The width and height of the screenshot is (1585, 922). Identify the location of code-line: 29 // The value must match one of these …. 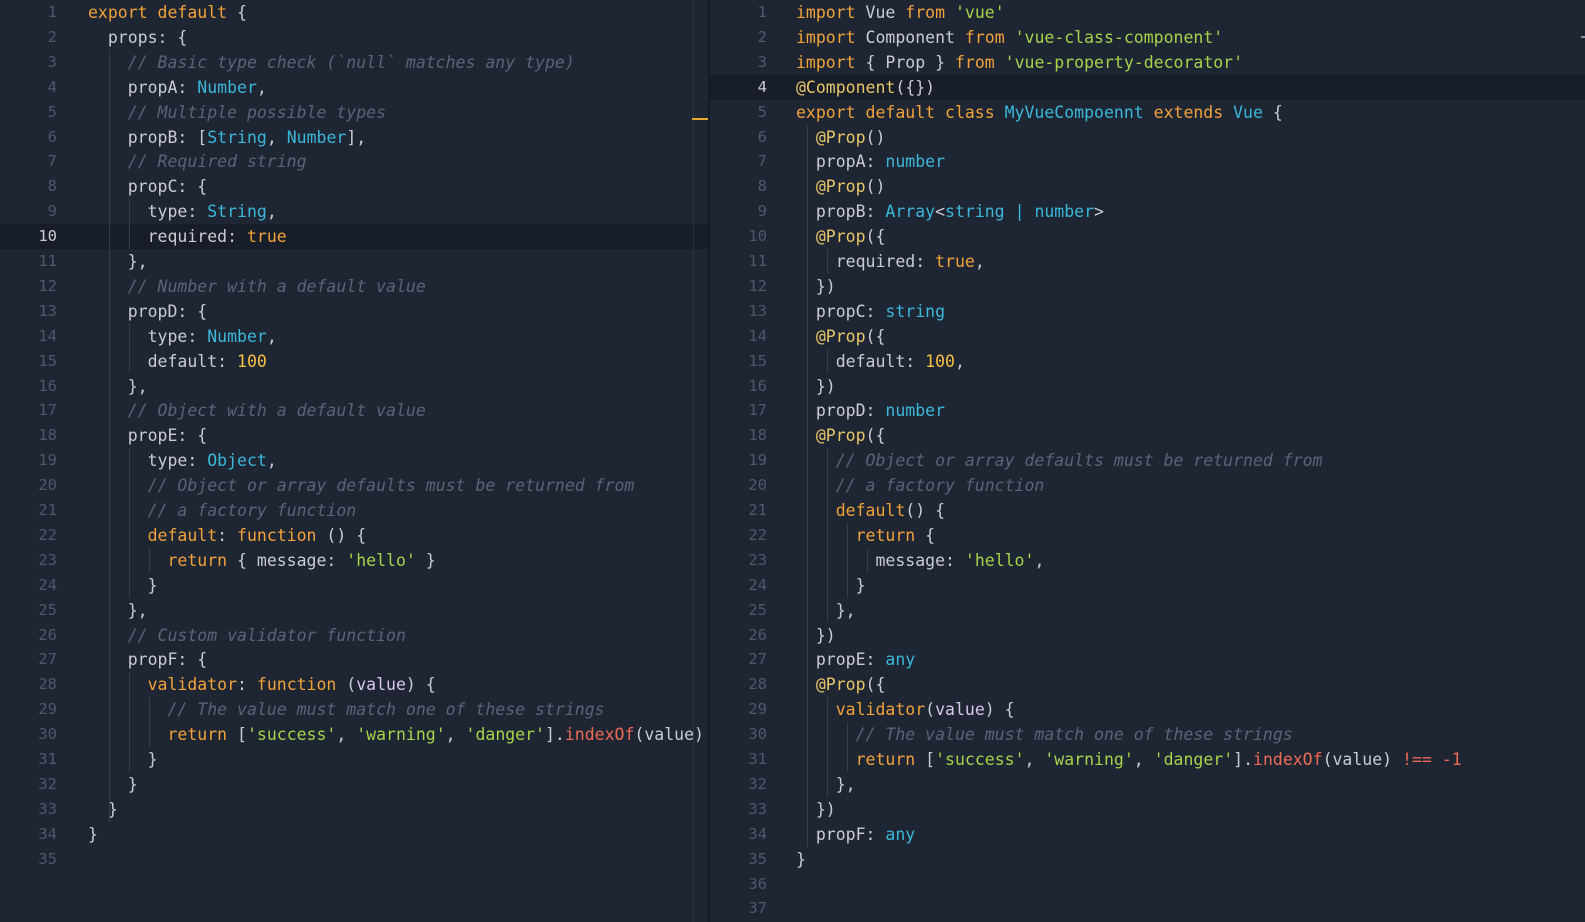
(354, 709).